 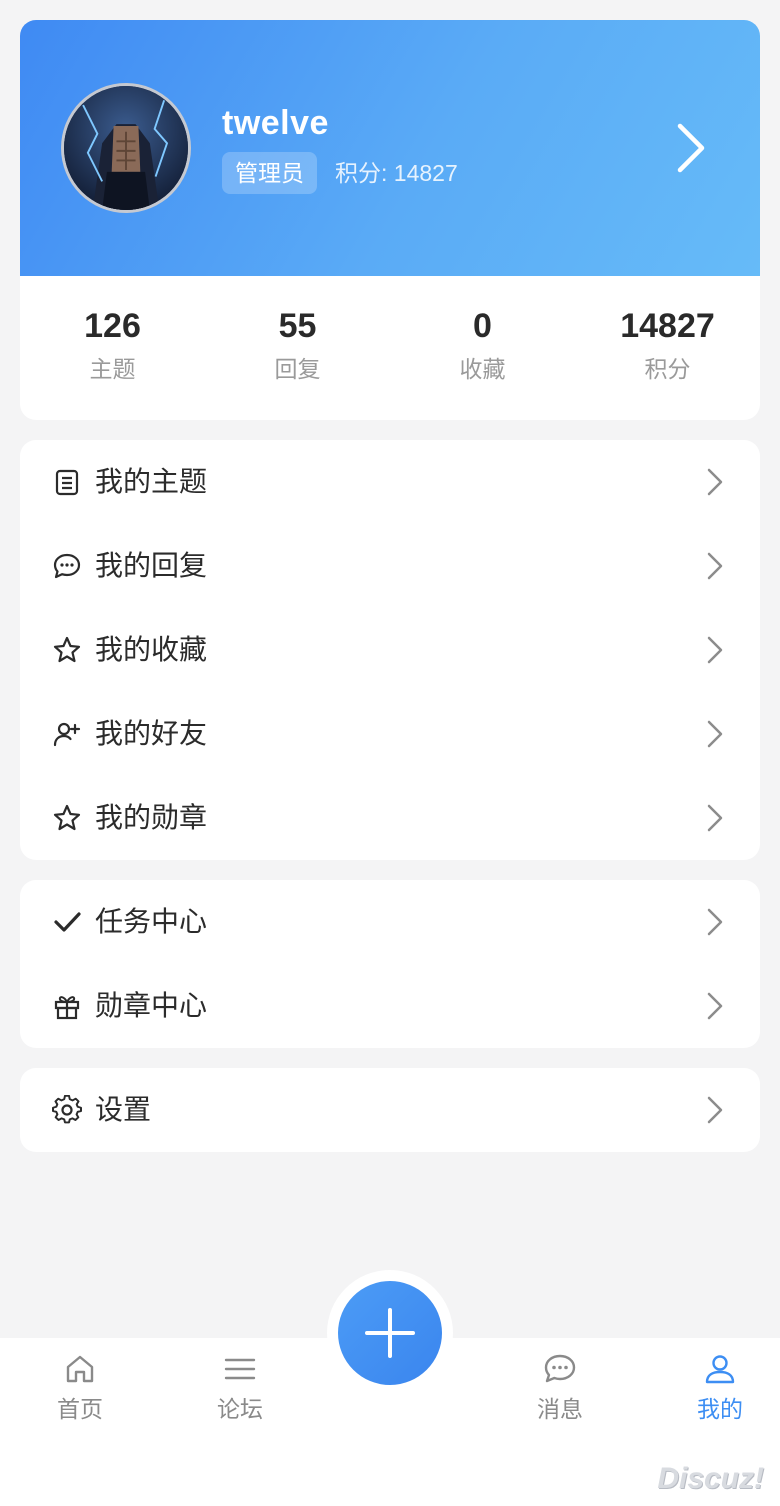 I want to click on menu-label: 任务中心, so click(x=151, y=921).